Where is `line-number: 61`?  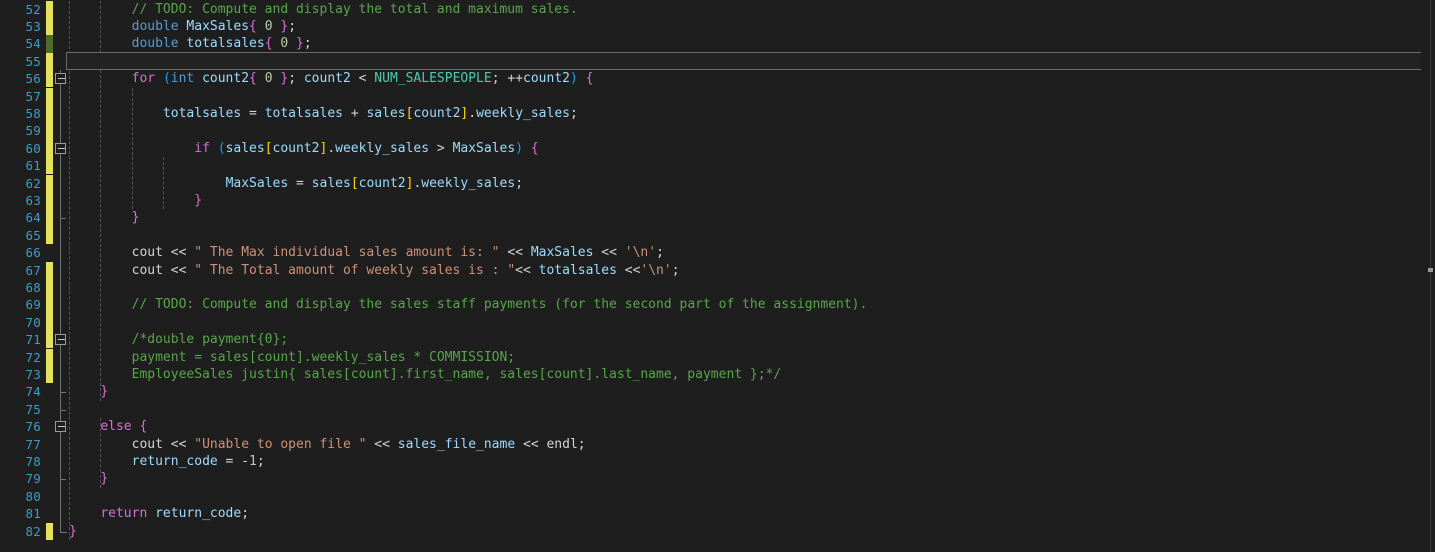 line-number: 61 is located at coordinates (20, 165).